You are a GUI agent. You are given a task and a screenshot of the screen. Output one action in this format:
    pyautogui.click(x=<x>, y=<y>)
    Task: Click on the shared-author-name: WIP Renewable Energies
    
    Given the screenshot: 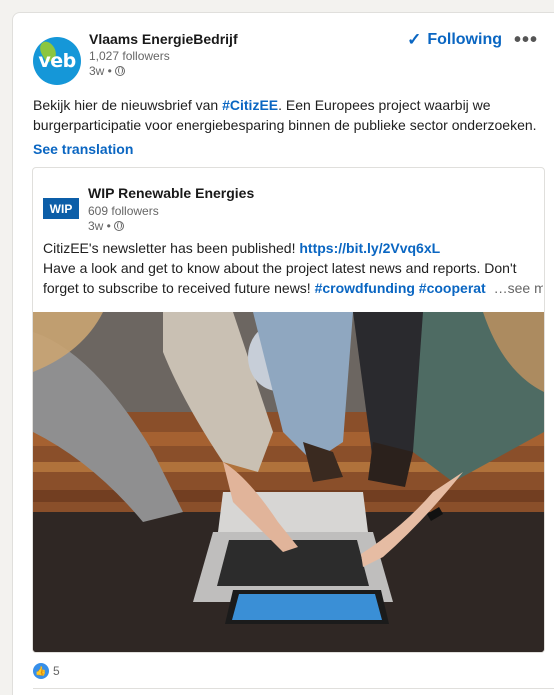 What is the action you would take?
    pyautogui.click(x=171, y=193)
    